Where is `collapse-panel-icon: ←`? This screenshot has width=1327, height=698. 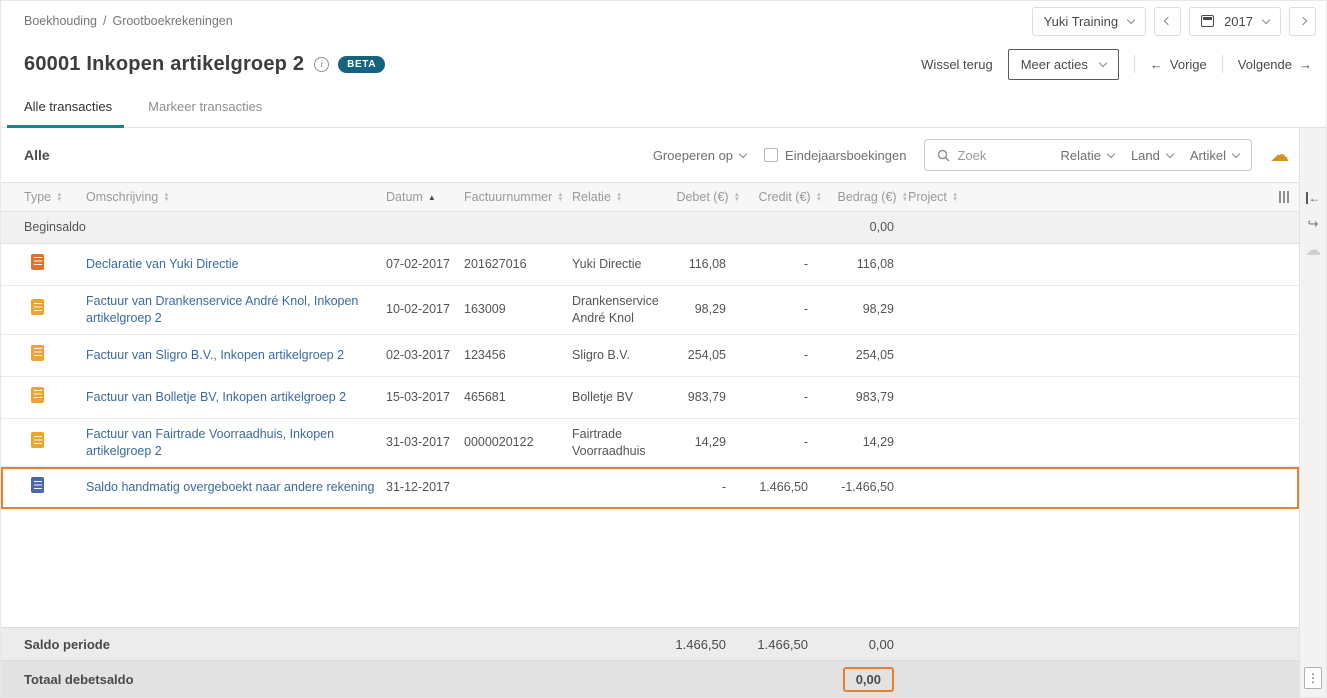 collapse-panel-icon: ← is located at coordinates (1313, 198).